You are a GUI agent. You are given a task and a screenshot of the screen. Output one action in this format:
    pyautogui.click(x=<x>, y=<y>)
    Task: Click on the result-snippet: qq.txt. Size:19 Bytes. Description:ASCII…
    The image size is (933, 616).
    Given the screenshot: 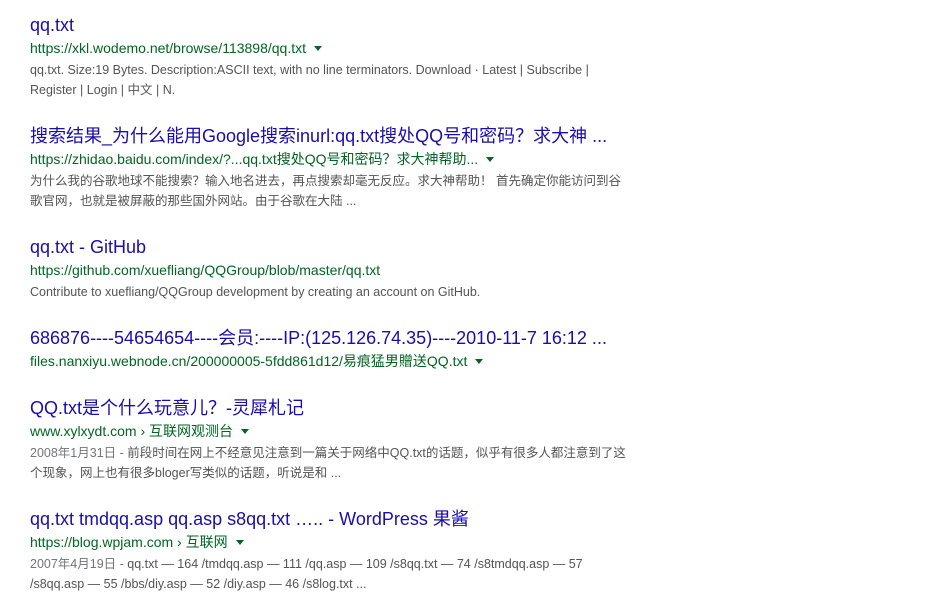 What is the action you would take?
    pyautogui.click(x=330, y=80)
    